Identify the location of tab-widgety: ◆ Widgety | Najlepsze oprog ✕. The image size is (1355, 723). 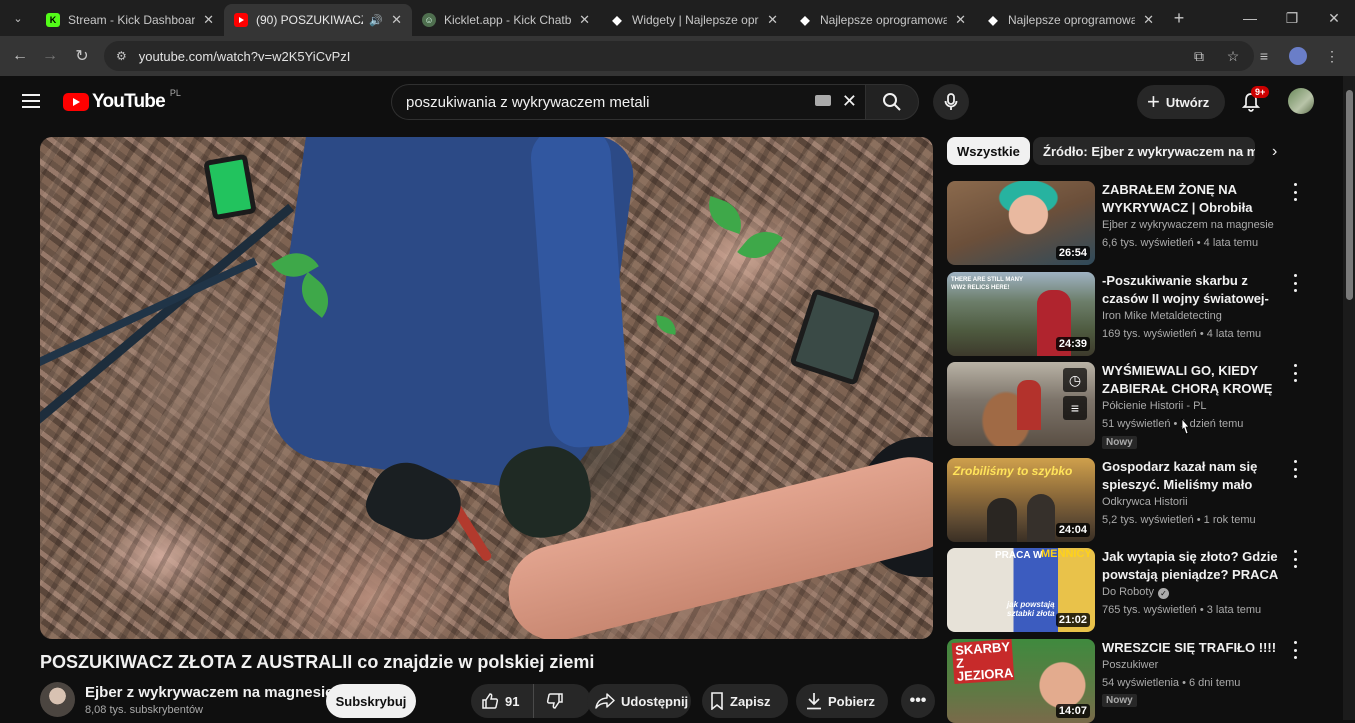
(694, 20).